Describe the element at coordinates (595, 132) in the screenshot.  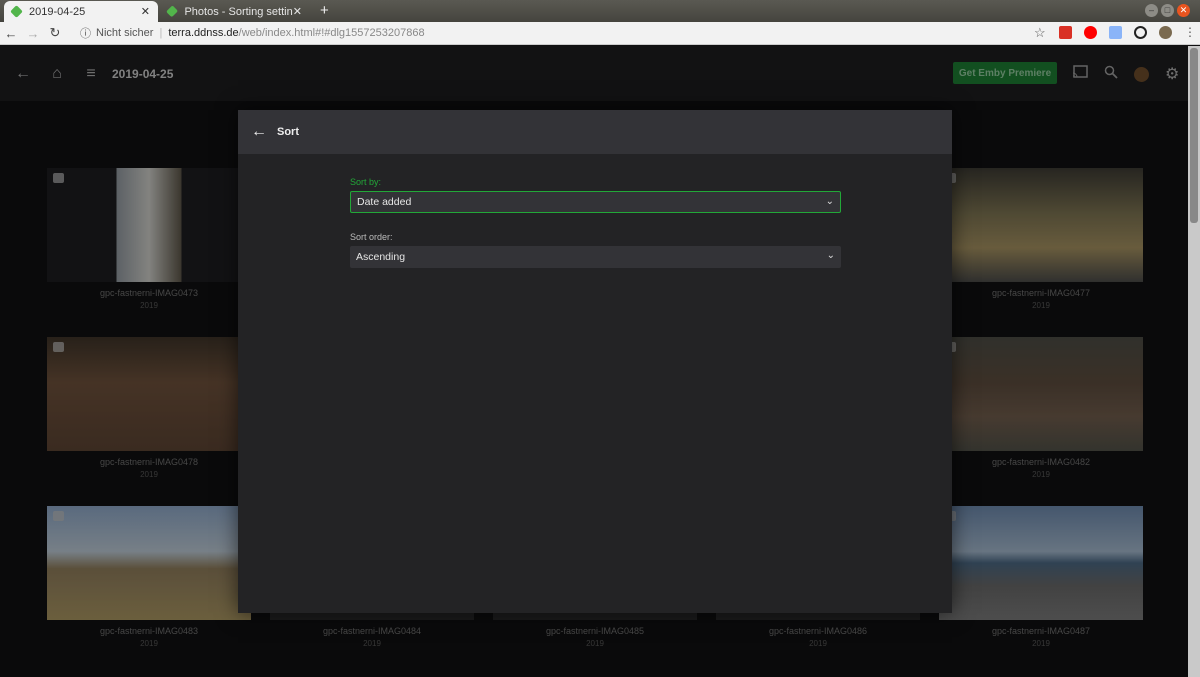
I see `dialog-header: ← Sort` at that location.